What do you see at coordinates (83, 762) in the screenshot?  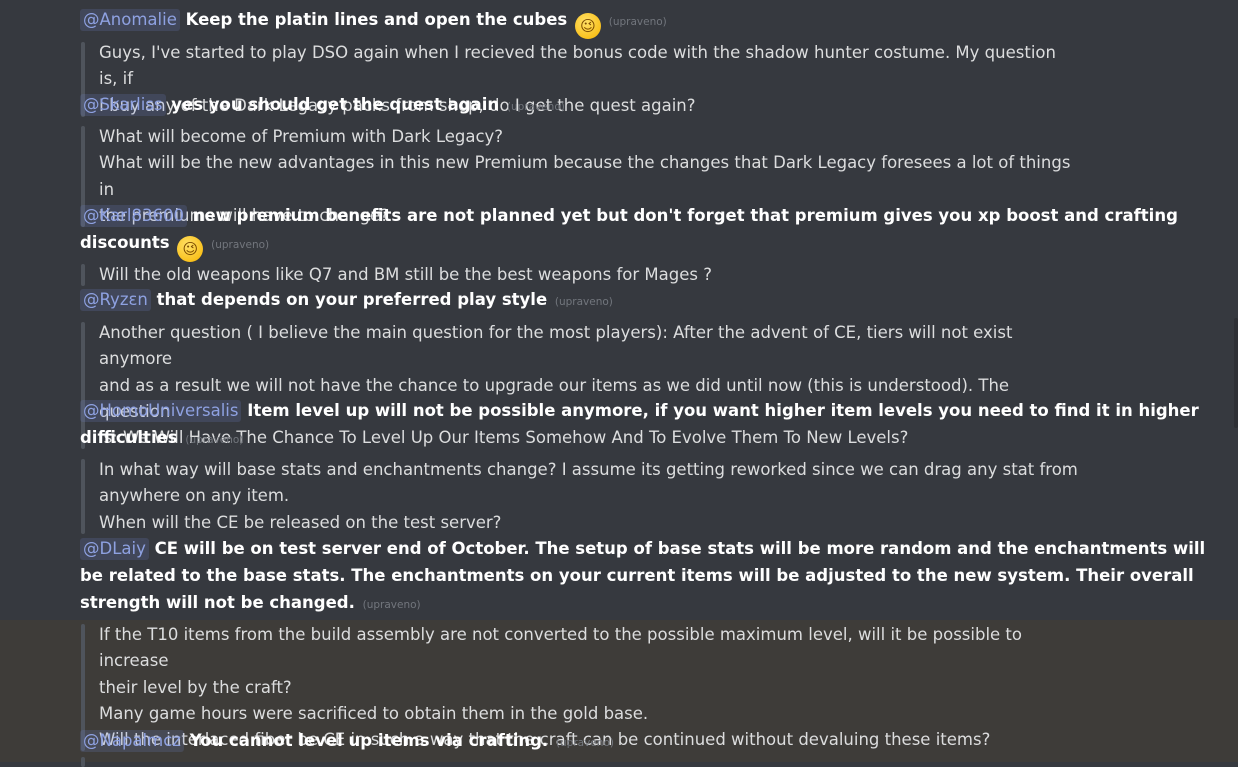 I see `blockquote-bar` at bounding box center [83, 762].